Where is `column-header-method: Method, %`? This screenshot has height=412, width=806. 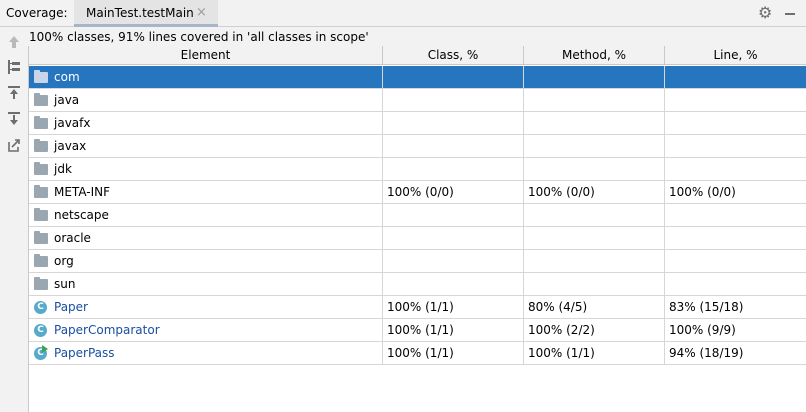
column-header-method: Method, % is located at coordinates (594, 55).